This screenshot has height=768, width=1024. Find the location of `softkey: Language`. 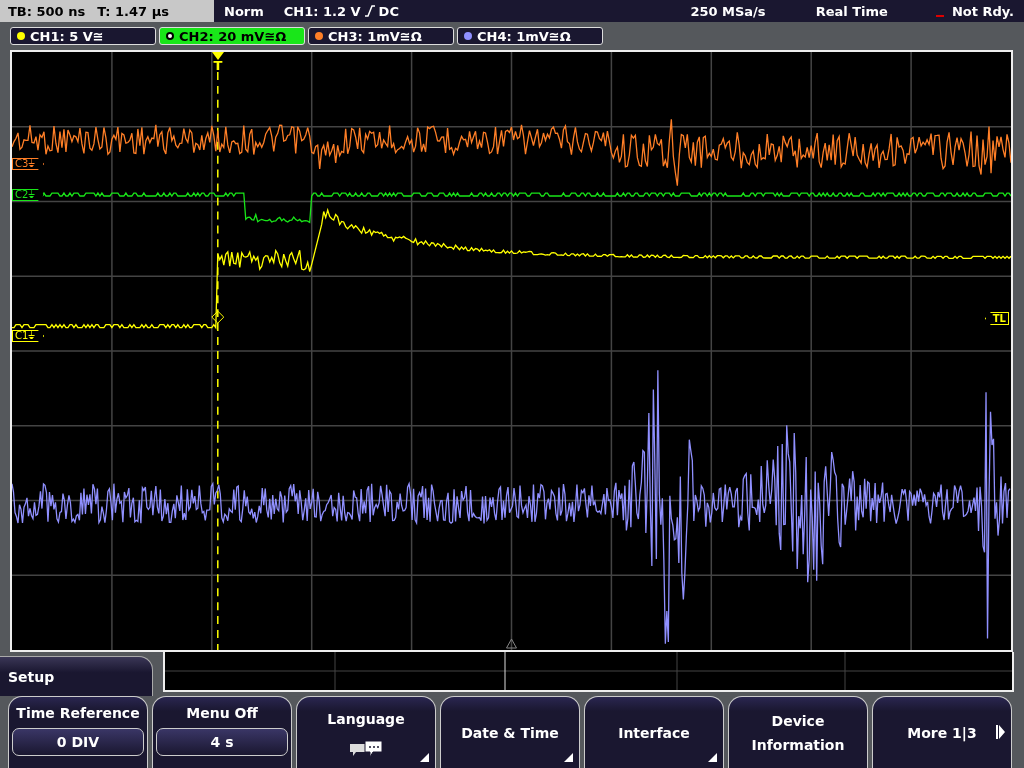

softkey: Language is located at coordinates (366, 732).